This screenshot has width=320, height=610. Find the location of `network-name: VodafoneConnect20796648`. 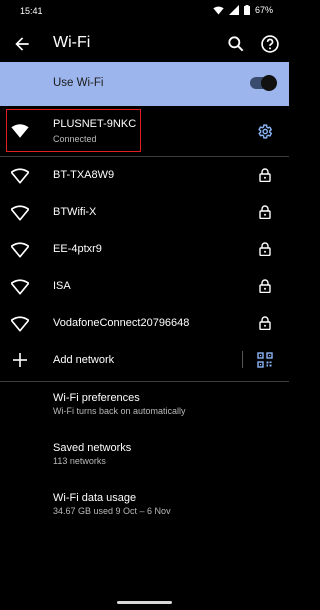

network-name: VodafoneConnect20796648 is located at coordinates (121, 323).